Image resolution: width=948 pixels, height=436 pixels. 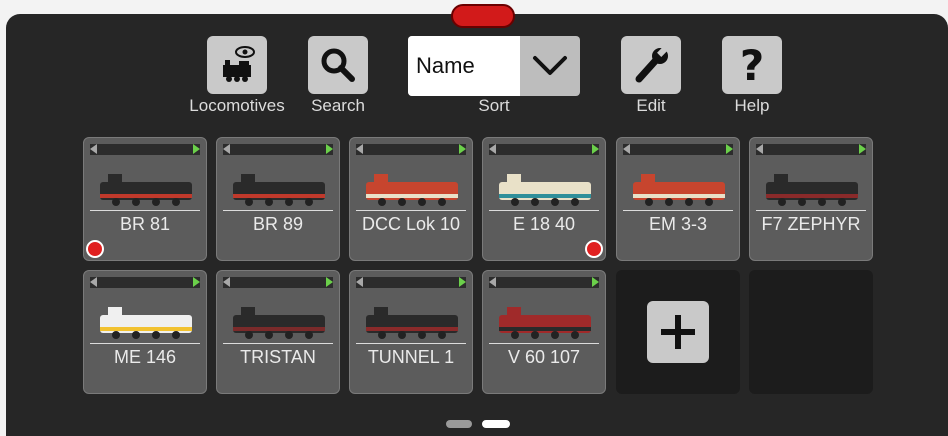 I want to click on locomotive-eye-icon, so click(x=237, y=65).